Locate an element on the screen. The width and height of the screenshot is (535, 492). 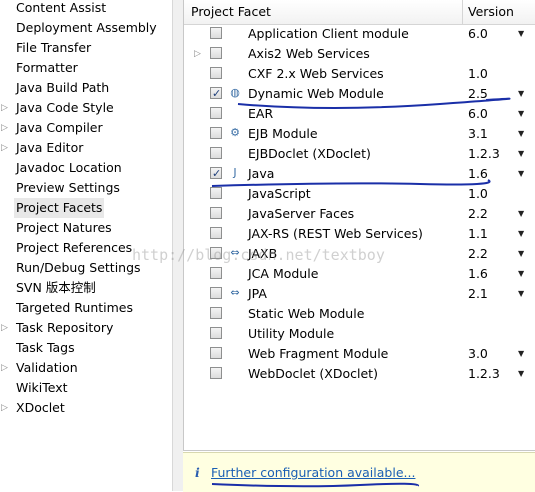
facet-row: Application Client module 6.0 ▼ is located at coordinates (359, 34).